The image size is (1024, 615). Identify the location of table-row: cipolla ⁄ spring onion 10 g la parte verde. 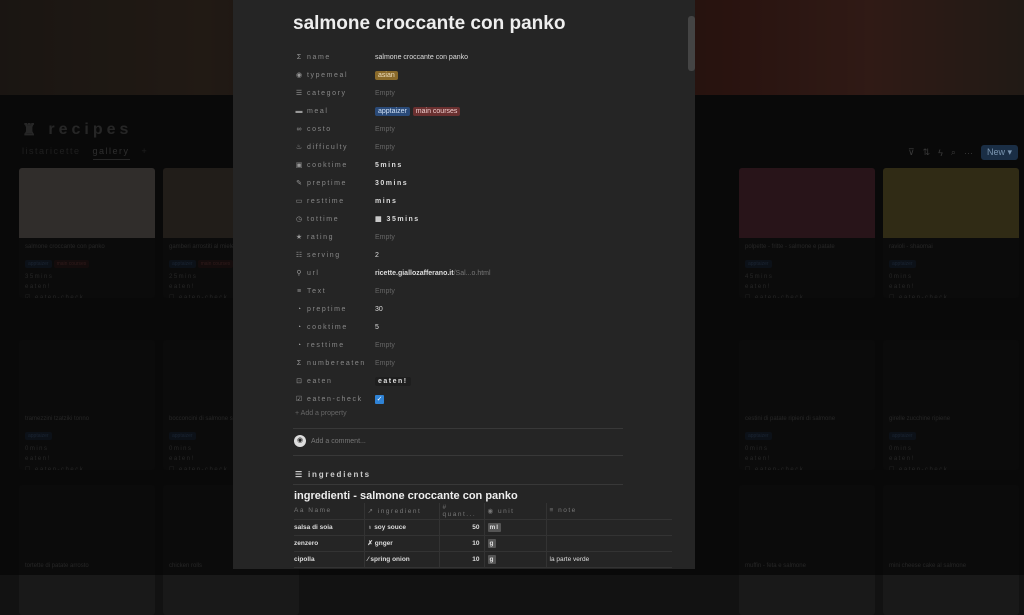
(483, 559).